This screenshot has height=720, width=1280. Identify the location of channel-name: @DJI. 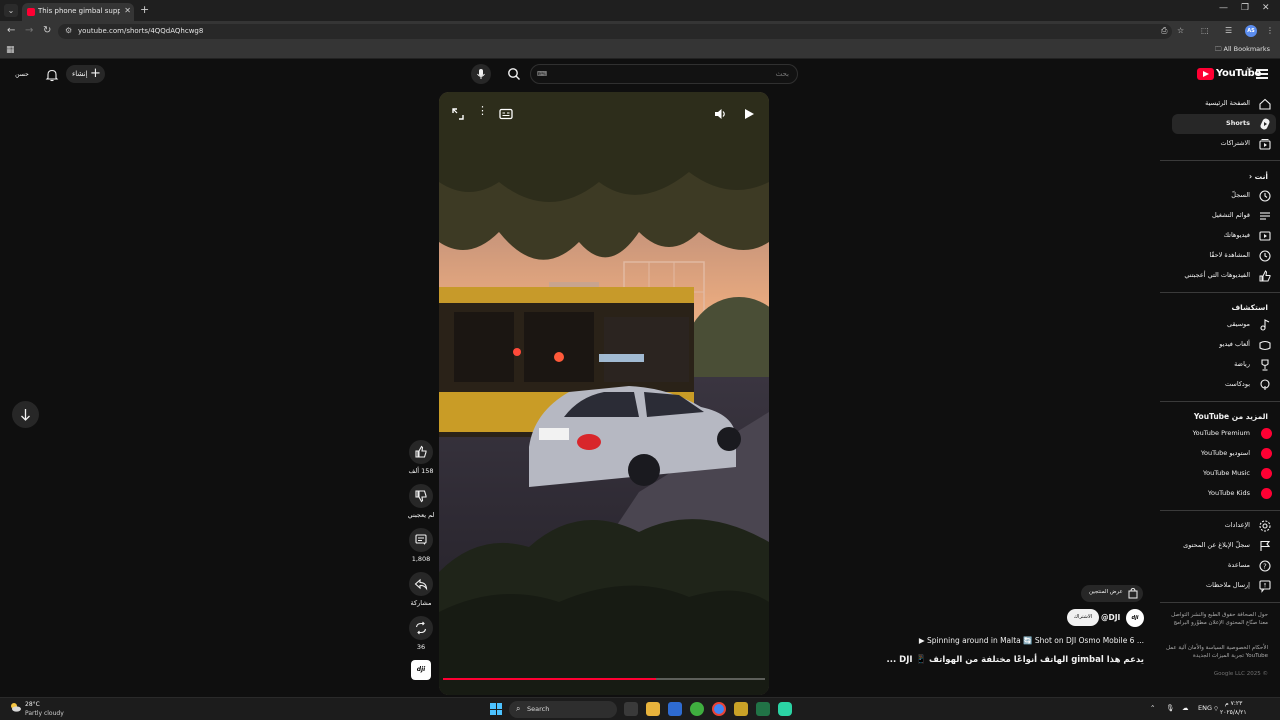
(1110, 617).